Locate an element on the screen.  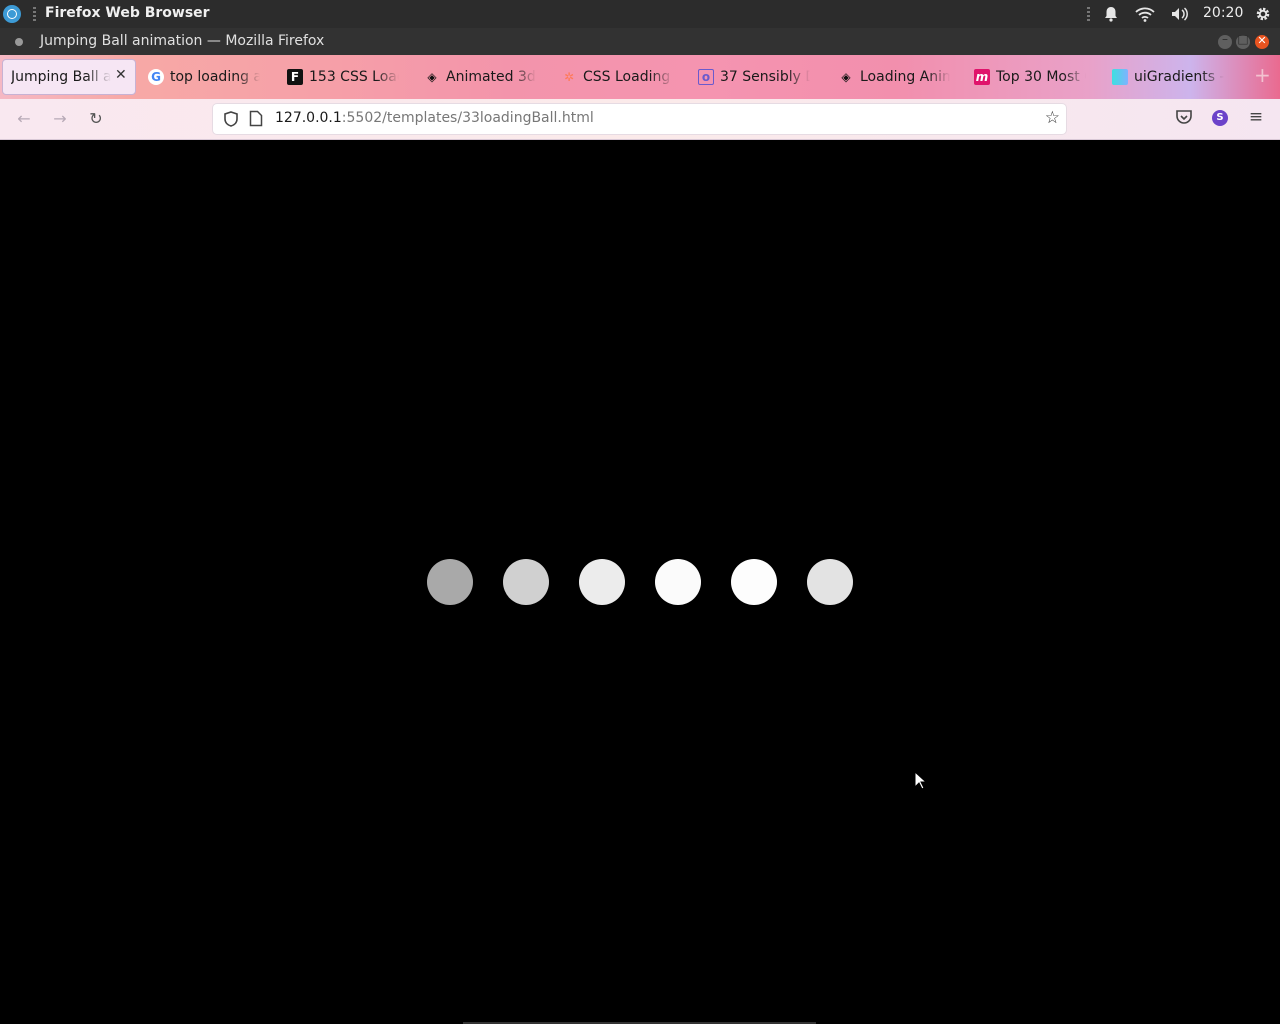
tab-label: Jumping Ball animation is located at coordinates (61, 77).